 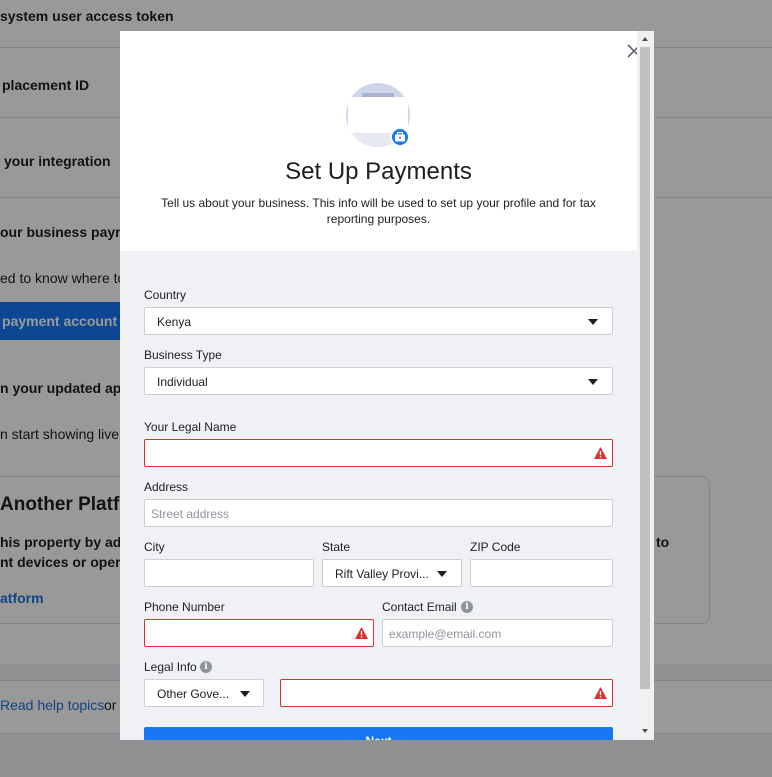 I want to click on business-type-select: Individual, so click(x=378, y=381).